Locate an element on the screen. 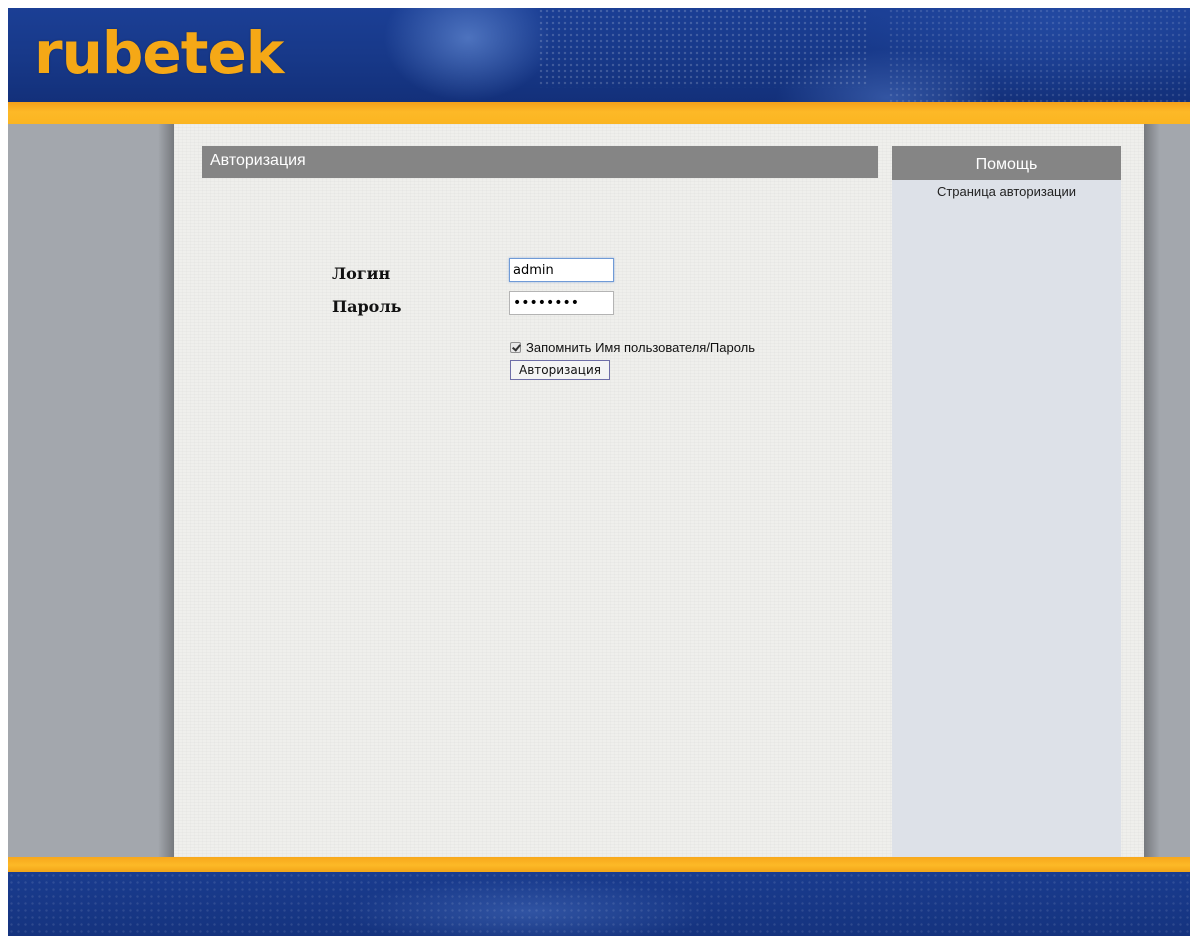 This screenshot has width=1191, height=937. brand-logo: rubetek is located at coordinates (159, 53).